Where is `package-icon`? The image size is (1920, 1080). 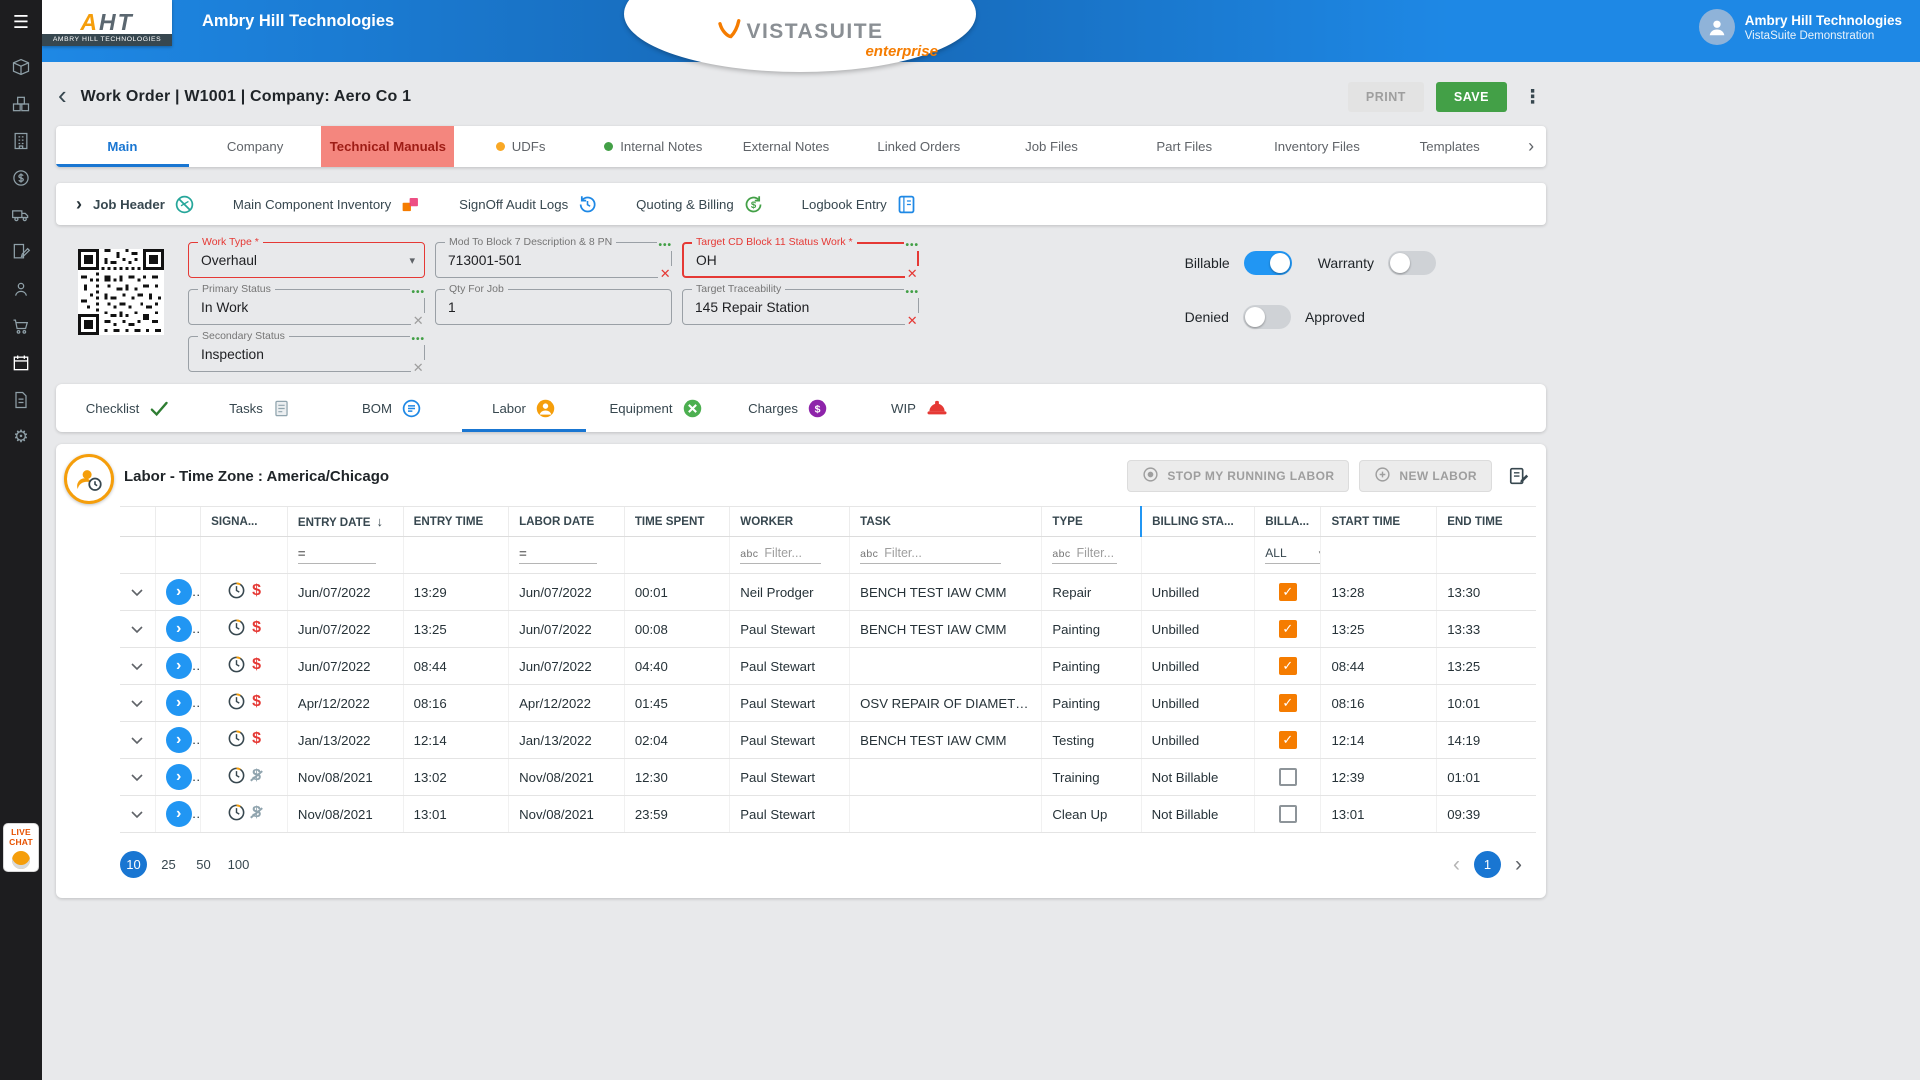
package-icon is located at coordinates (21, 67).